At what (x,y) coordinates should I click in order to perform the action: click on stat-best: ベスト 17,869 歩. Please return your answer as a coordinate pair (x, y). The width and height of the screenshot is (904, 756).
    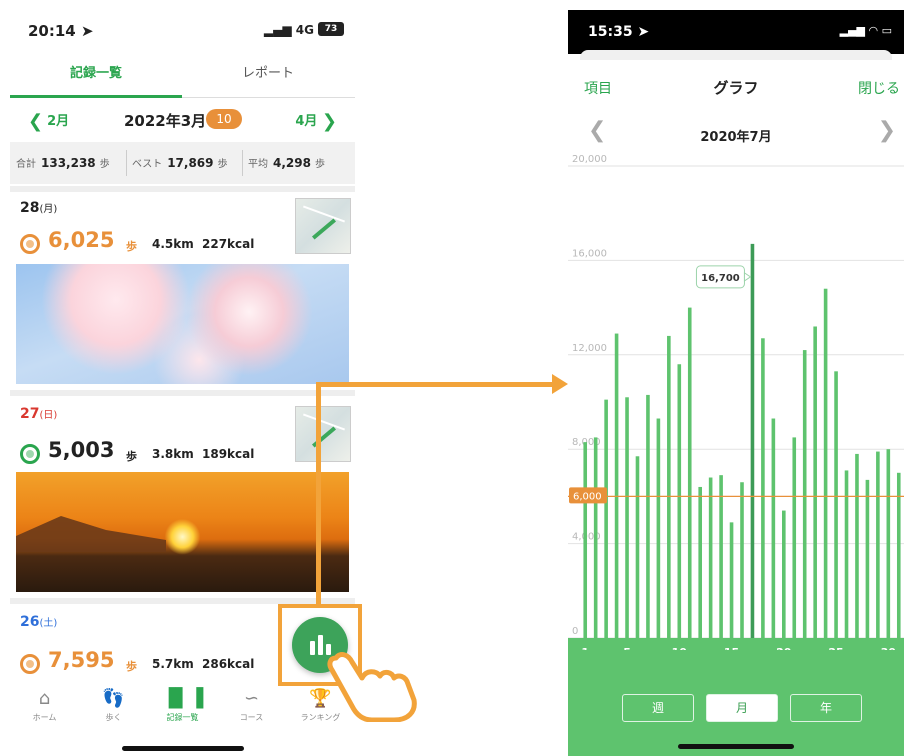
    Looking at the image, I should click on (180, 163).